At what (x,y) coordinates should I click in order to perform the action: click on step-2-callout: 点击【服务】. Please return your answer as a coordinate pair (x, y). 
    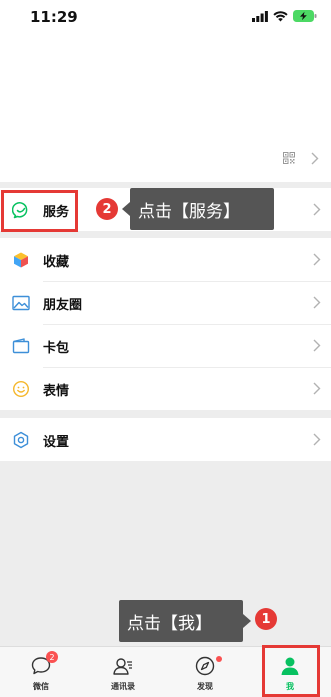
    Looking at the image, I should click on (198, 209).